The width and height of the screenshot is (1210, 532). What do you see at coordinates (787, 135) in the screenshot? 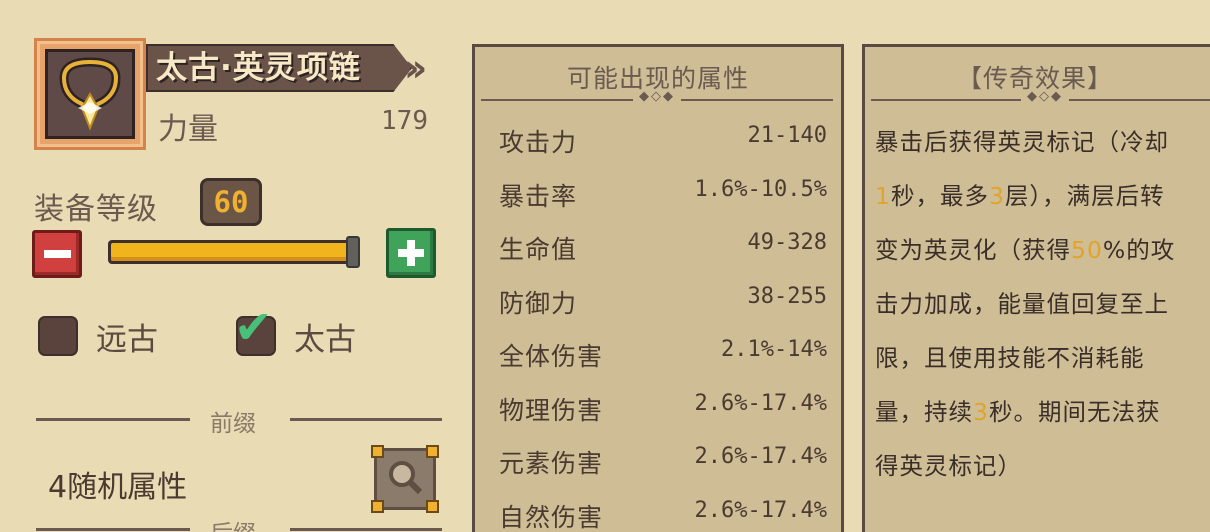
I see `attribute-range: 21-140` at bounding box center [787, 135].